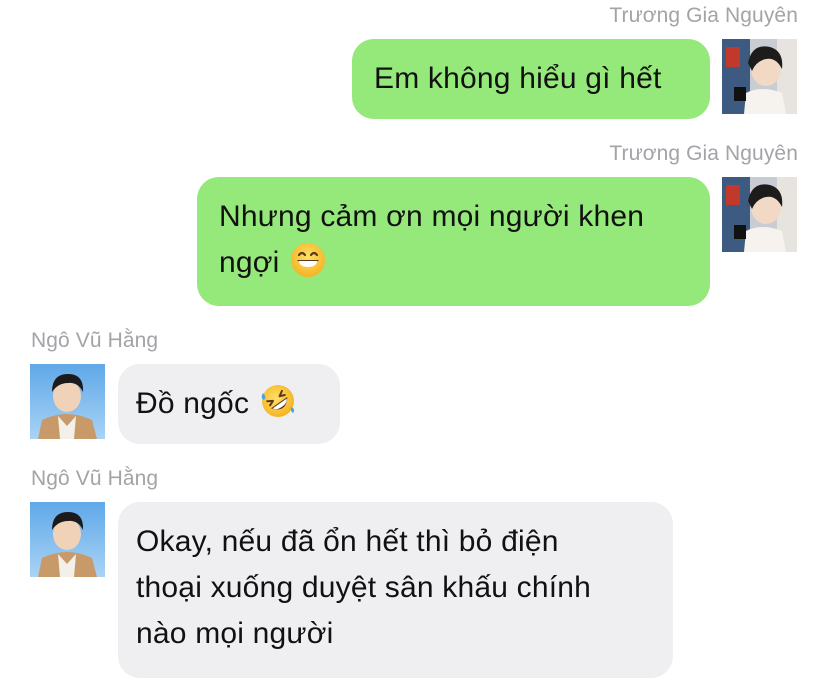 Image resolution: width=828 pixels, height=691 pixels. Describe the element at coordinates (347, 541) in the screenshot. I see `message-text-line: Okay, nếu đã ổn hết thì bỏ điện` at that location.